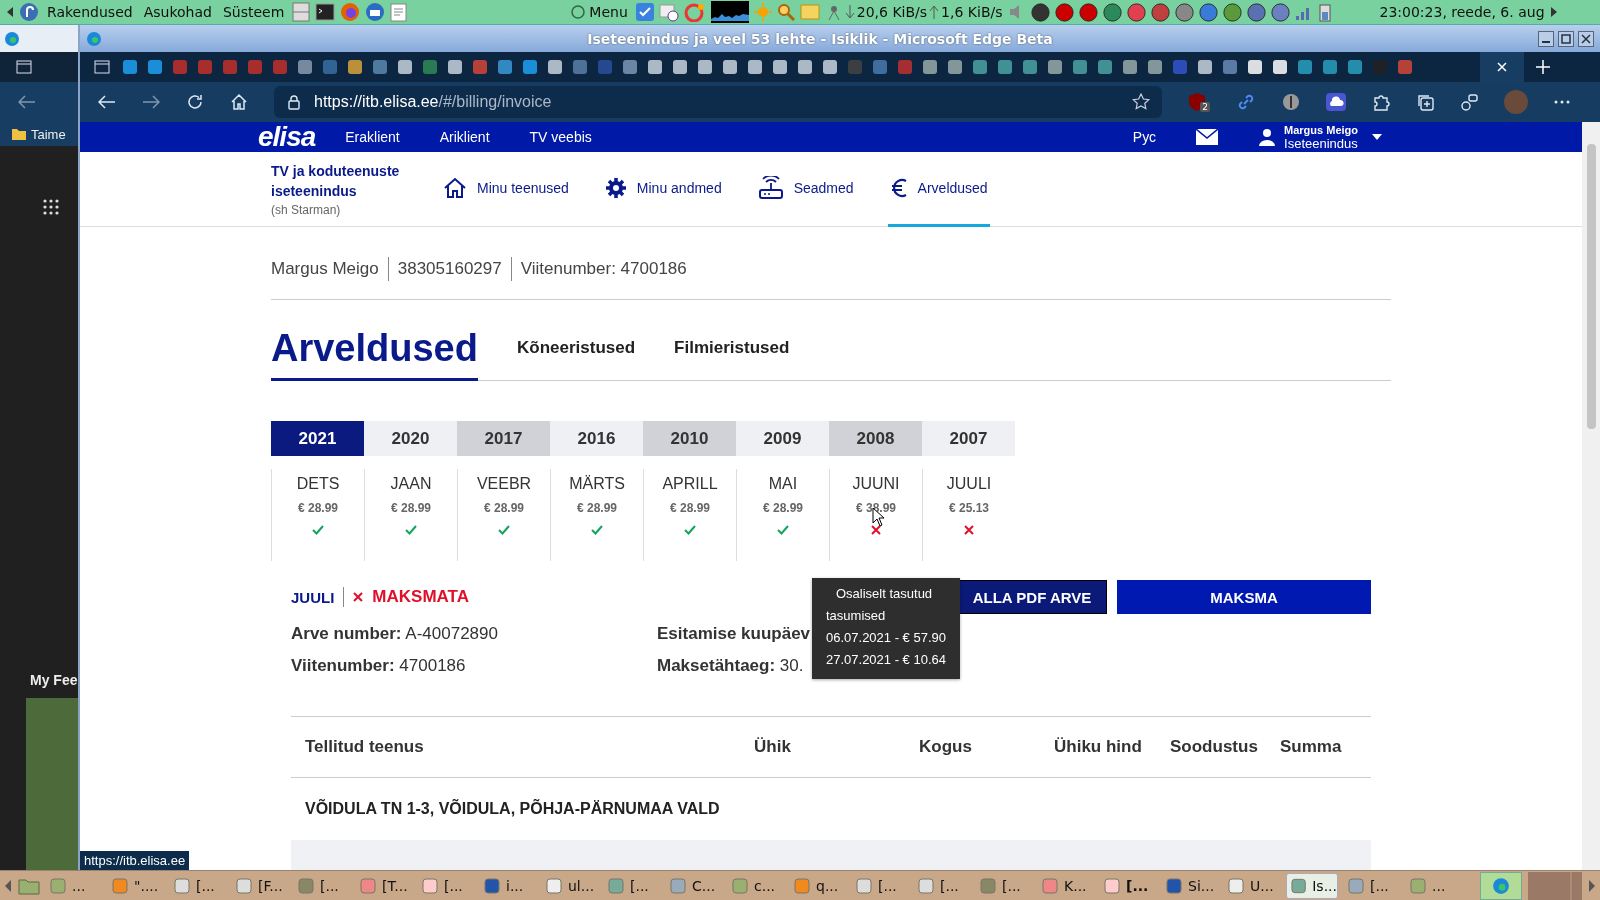  Describe the element at coordinates (805, 189) in the screenshot. I see `nav-tab: Seadmed` at that location.